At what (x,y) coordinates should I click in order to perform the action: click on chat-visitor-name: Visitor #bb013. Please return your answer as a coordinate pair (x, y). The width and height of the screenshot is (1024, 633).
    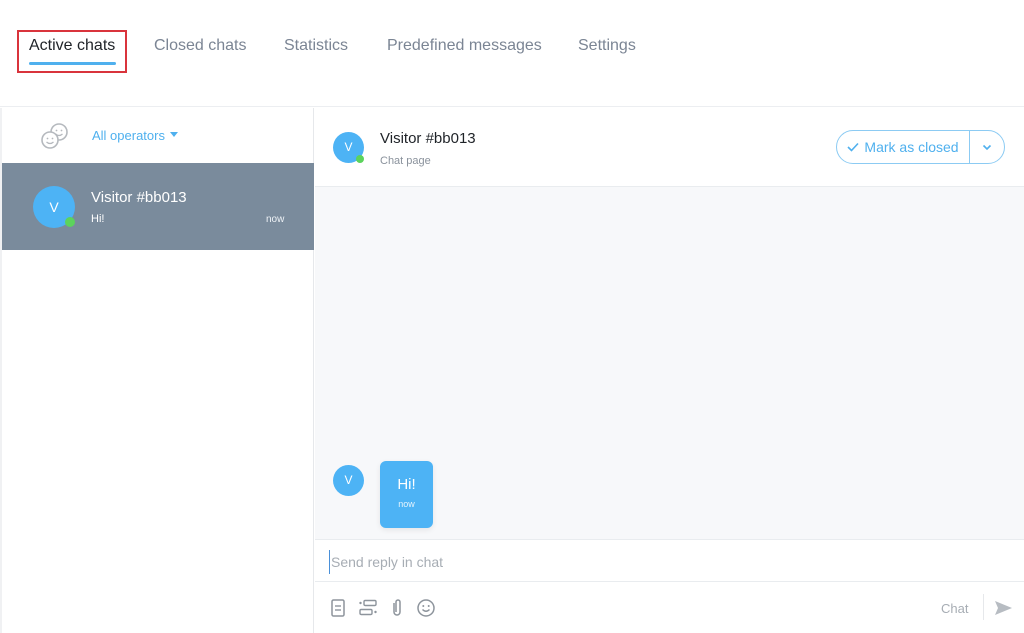
    Looking at the image, I should click on (139, 197).